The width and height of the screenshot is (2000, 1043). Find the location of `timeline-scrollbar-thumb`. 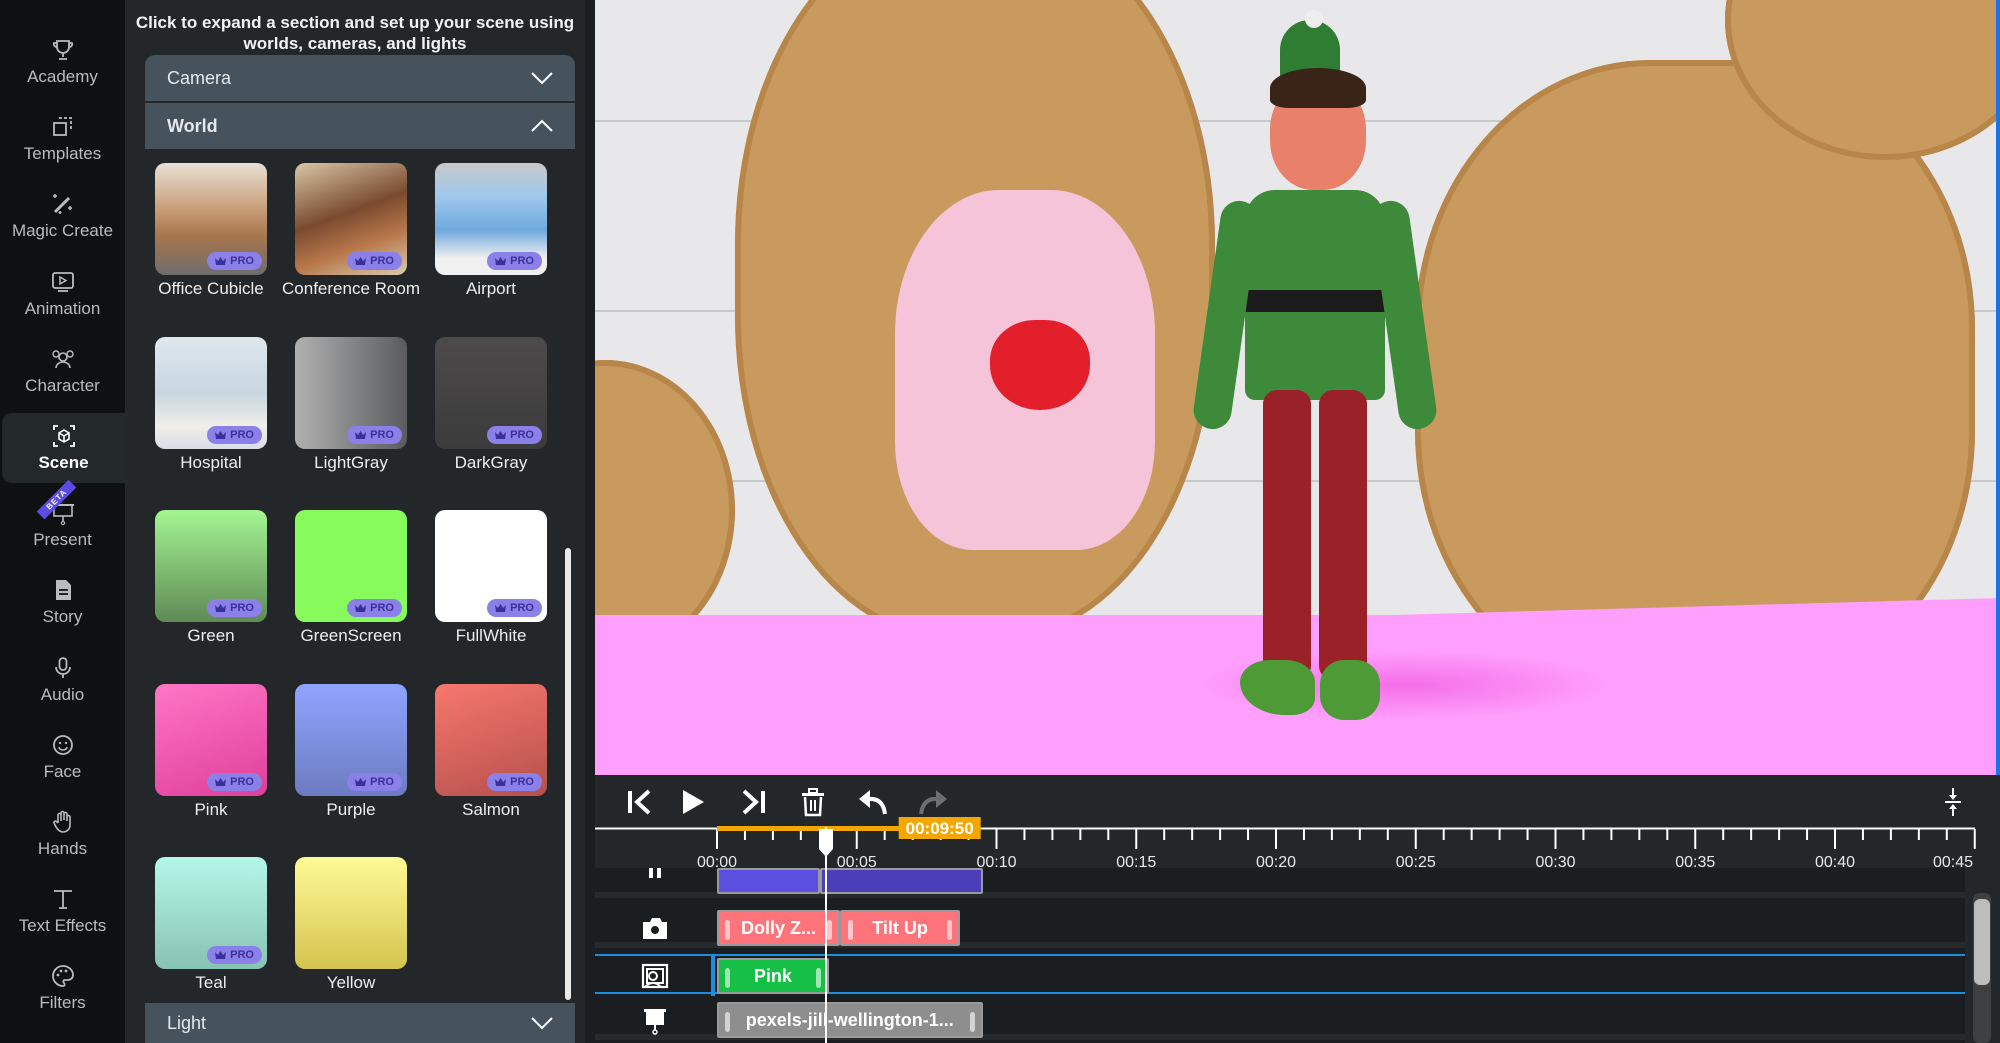

timeline-scrollbar-thumb is located at coordinates (1982, 942).